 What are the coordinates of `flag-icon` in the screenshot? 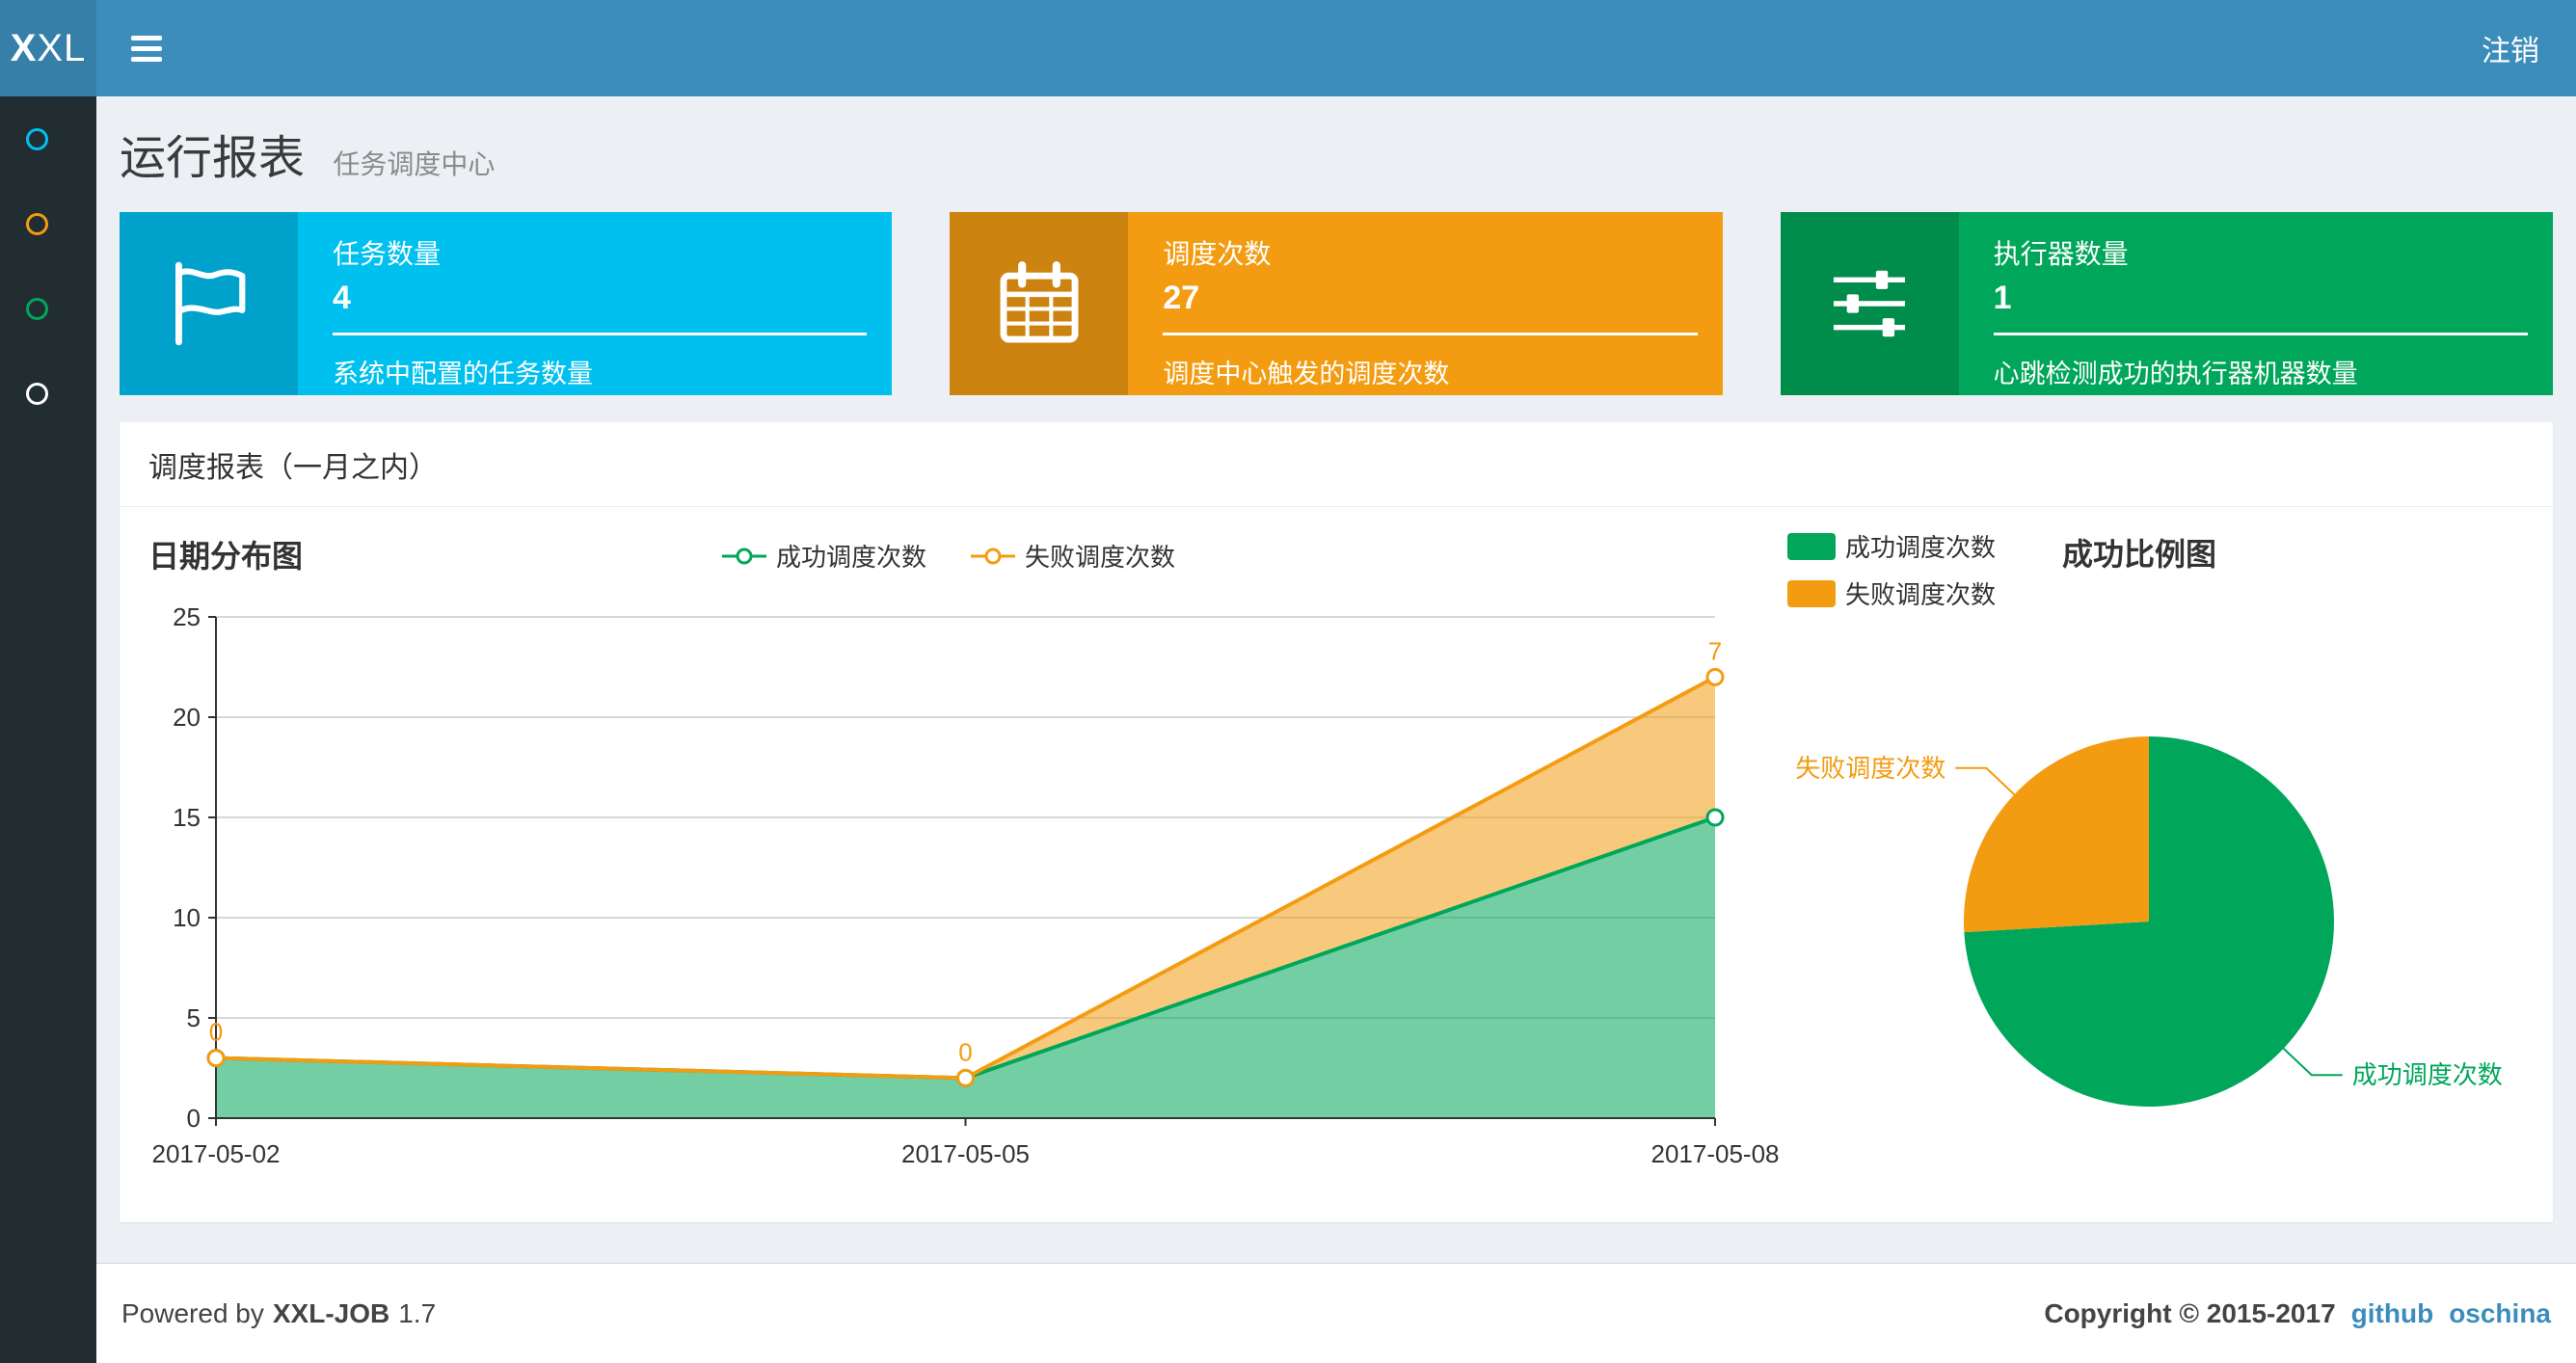 It's located at (209, 303).